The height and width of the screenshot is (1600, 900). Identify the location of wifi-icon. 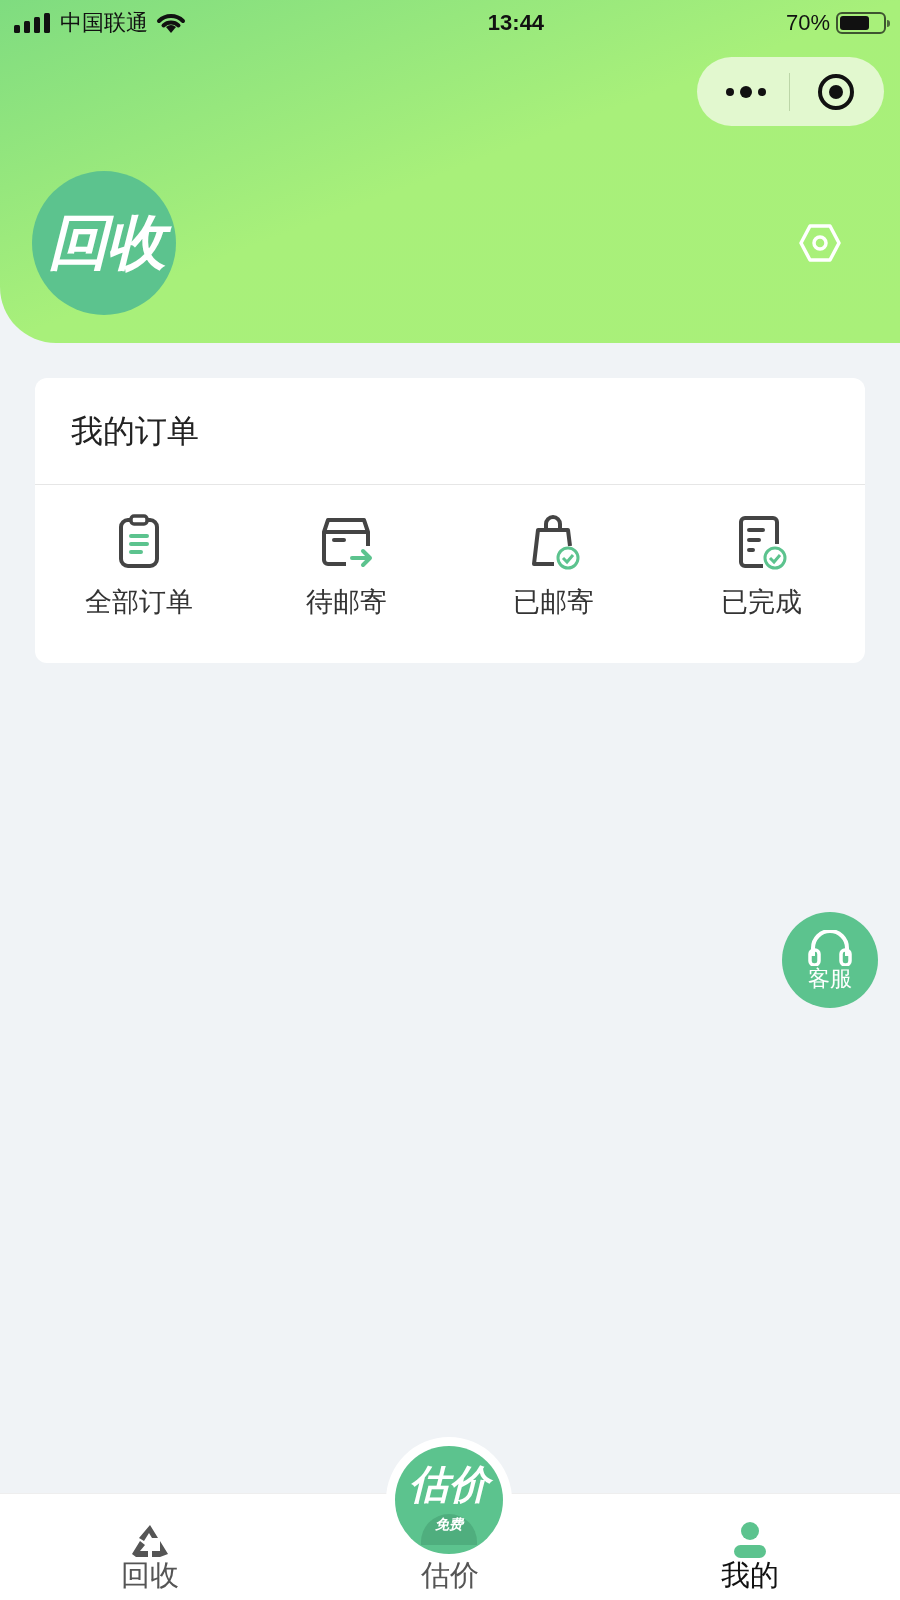
(171, 22).